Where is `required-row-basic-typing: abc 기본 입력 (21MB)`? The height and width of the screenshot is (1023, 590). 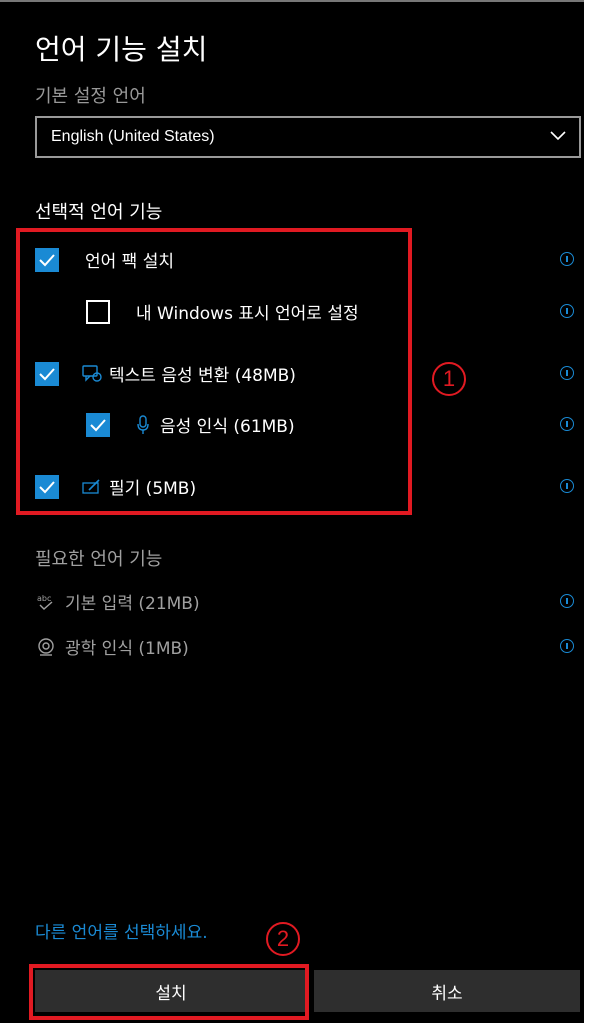 required-row-basic-typing: abc 기본 입력 (21MB) is located at coordinates (117, 602).